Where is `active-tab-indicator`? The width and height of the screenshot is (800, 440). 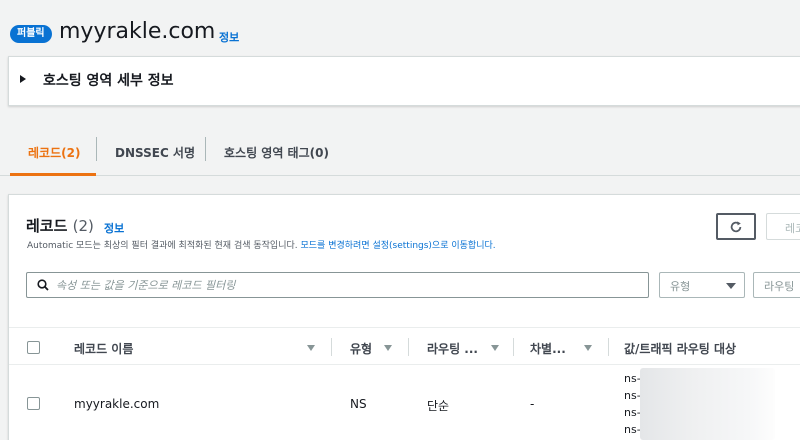
active-tab-indicator is located at coordinates (53, 174).